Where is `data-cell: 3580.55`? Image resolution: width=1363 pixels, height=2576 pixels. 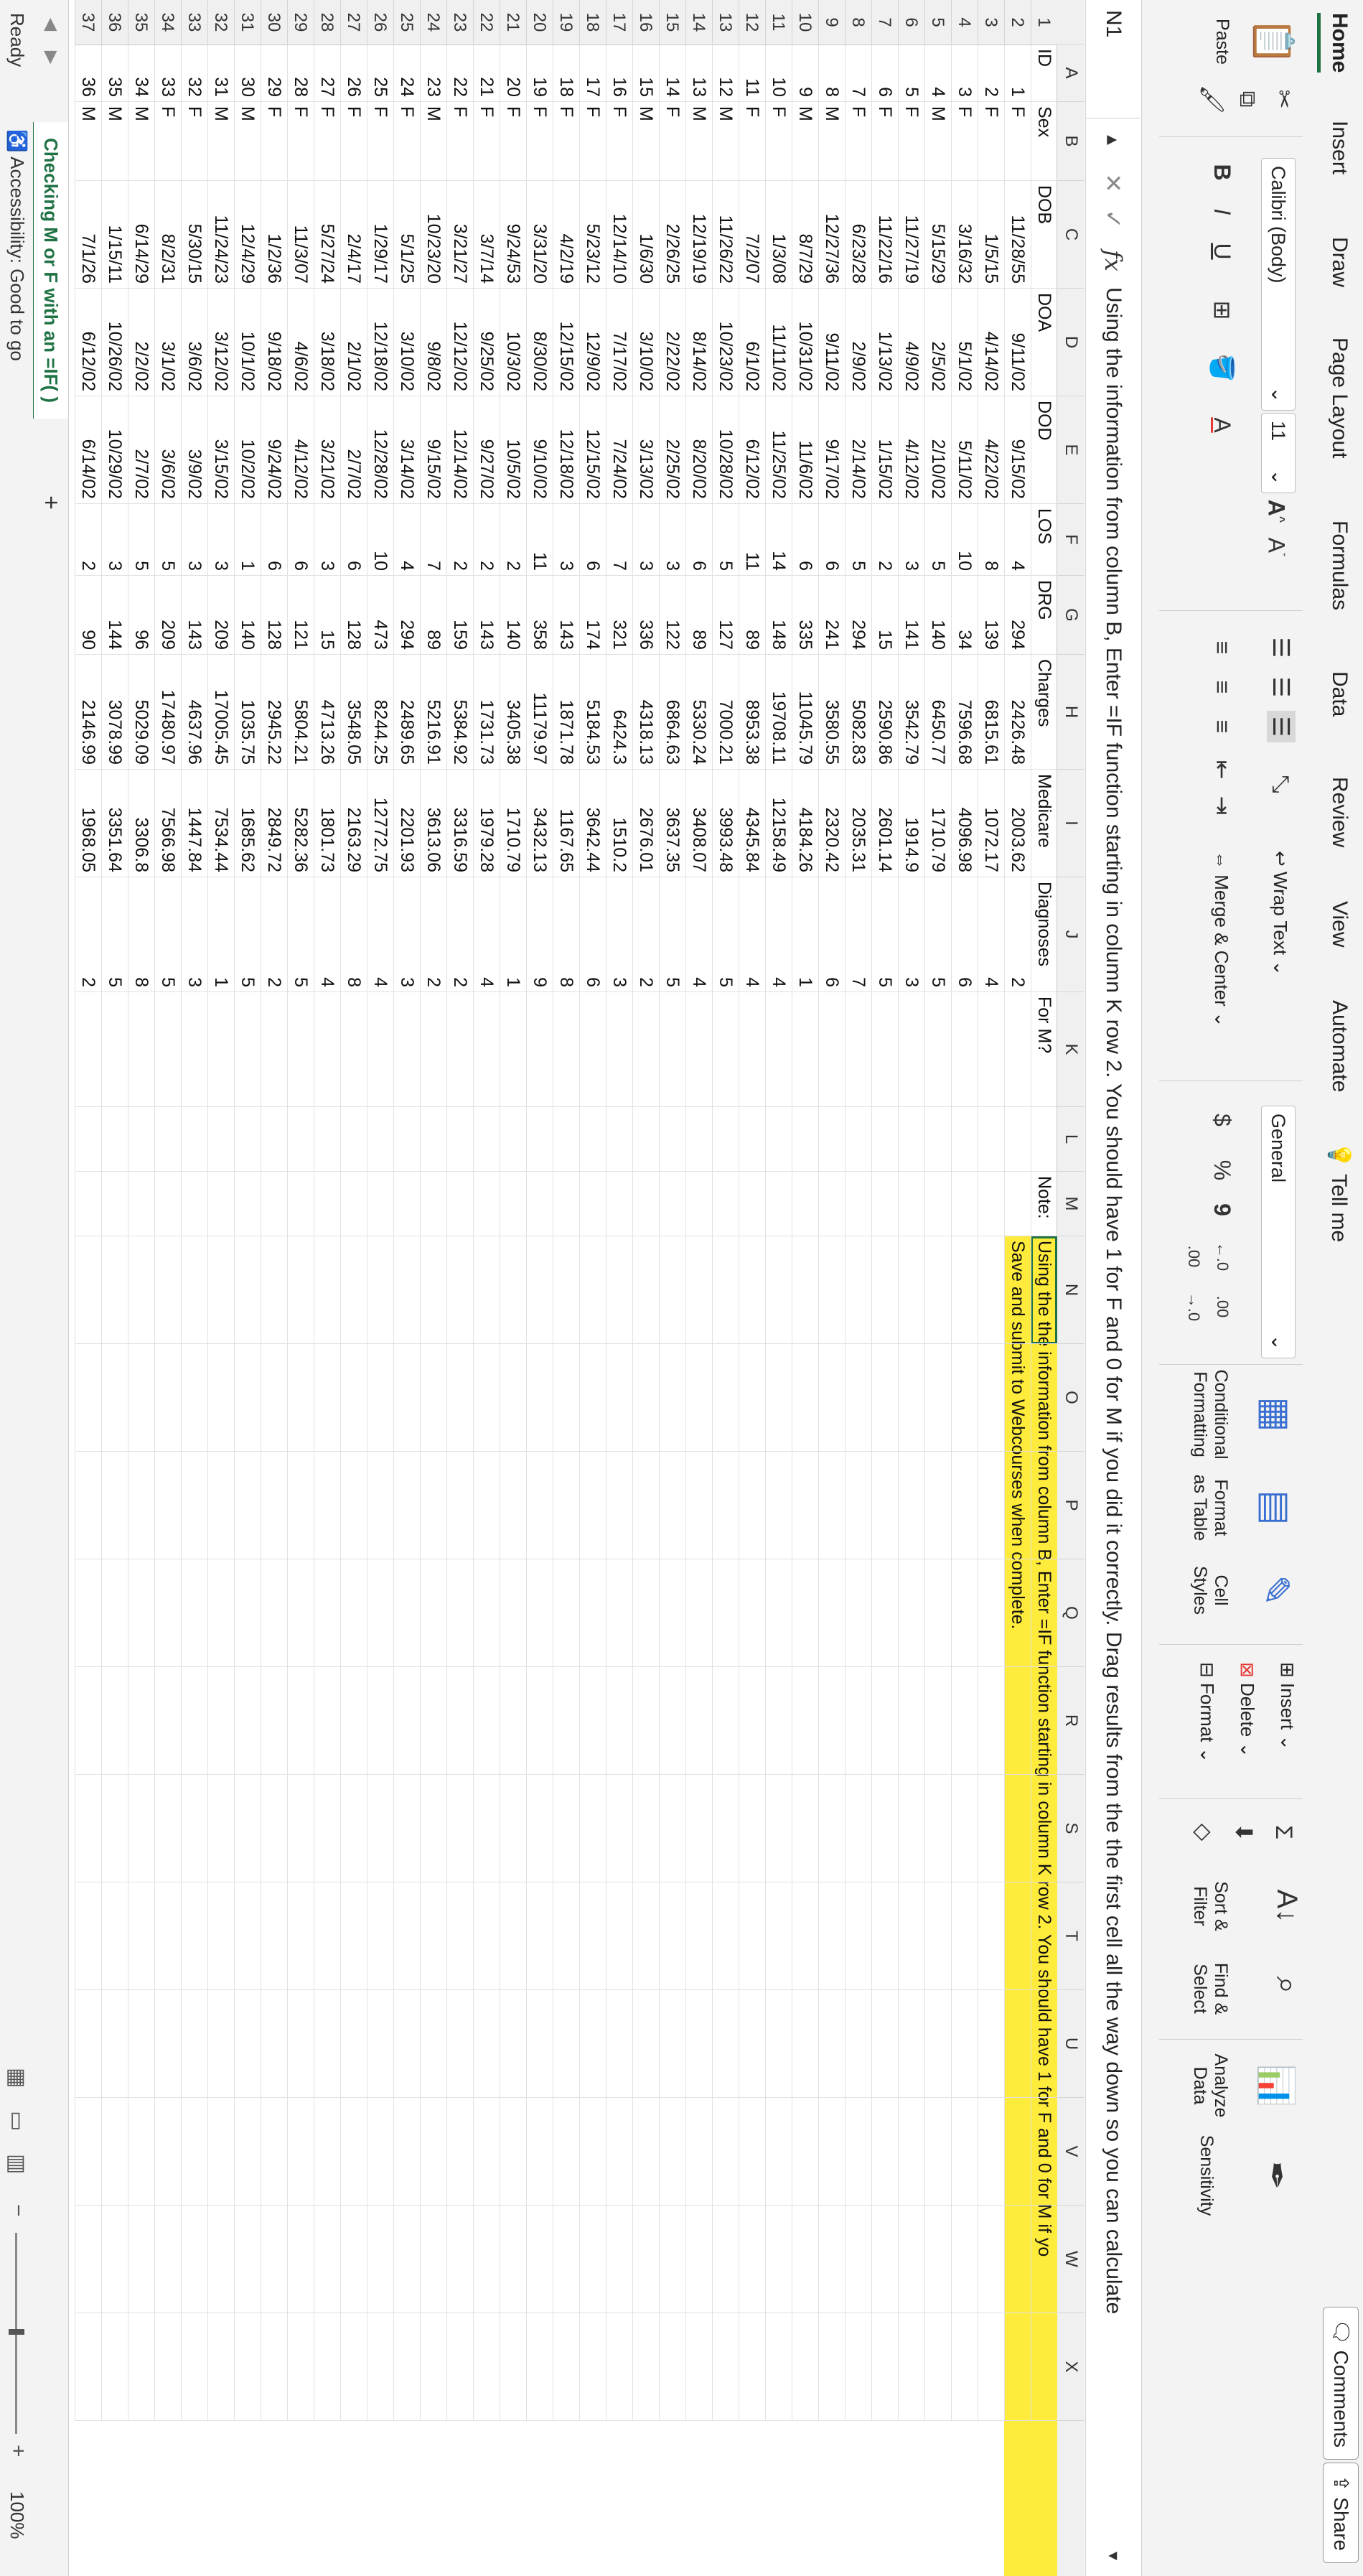
data-cell: 3580.55 is located at coordinates (831, 712).